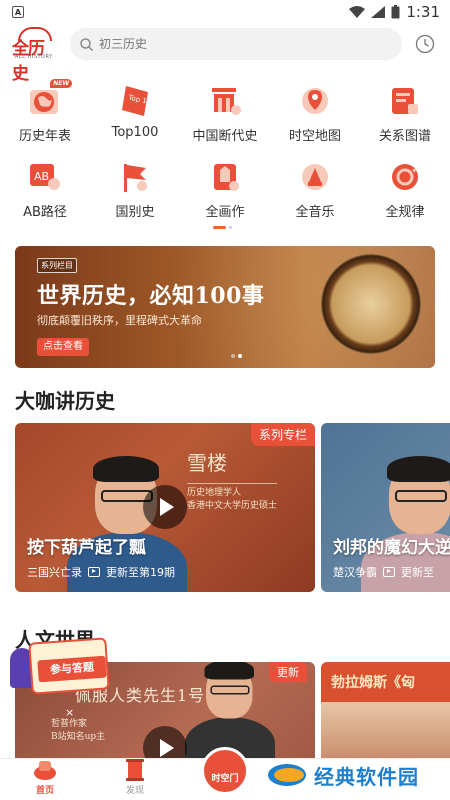 This screenshot has width=450, height=800. What do you see at coordinates (282, 434) in the screenshot?
I see `series-badge: 系列专栏` at bounding box center [282, 434].